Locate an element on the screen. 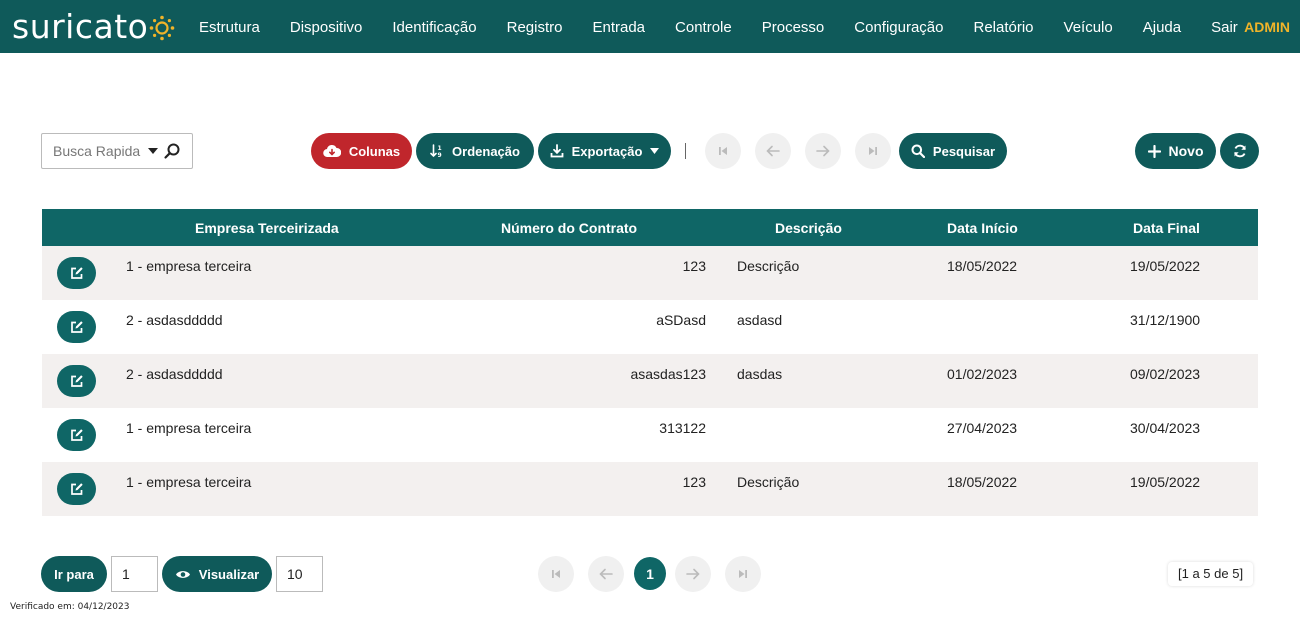 This screenshot has height=622, width=1300. prev-page-button is located at coordinates (773, 151).